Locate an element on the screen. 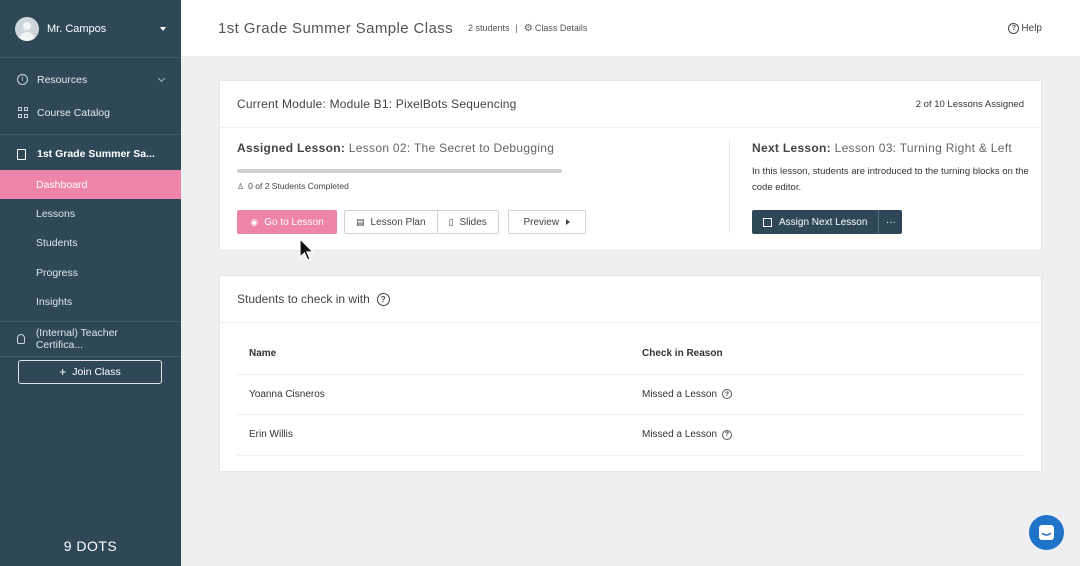  next-lesson-label: Next Lesson: is located at coordinates (791, 148).